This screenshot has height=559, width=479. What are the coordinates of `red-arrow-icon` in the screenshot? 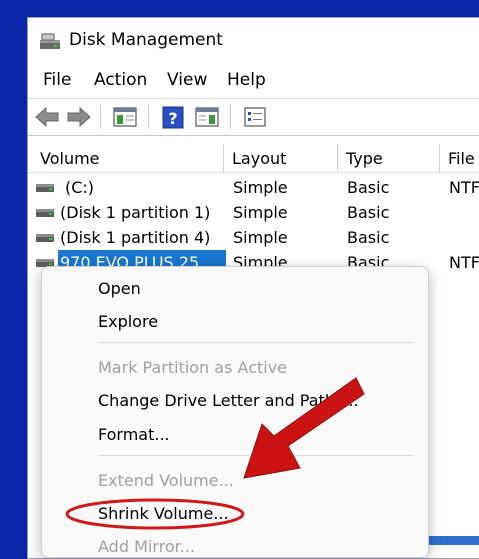 It's located at (304, 428).